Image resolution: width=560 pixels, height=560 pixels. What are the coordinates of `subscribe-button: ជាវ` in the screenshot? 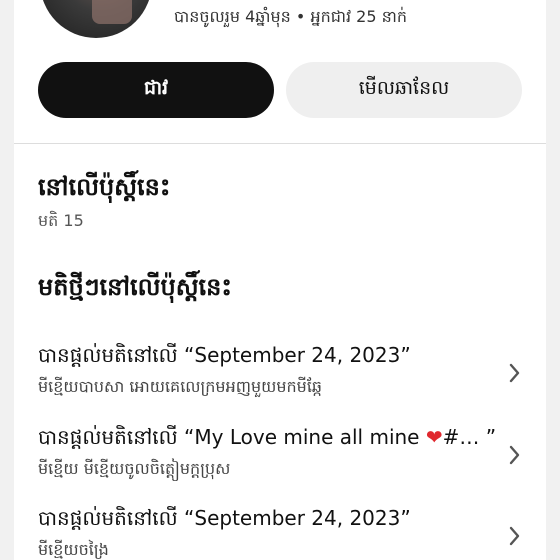 It's located at (156, 90).